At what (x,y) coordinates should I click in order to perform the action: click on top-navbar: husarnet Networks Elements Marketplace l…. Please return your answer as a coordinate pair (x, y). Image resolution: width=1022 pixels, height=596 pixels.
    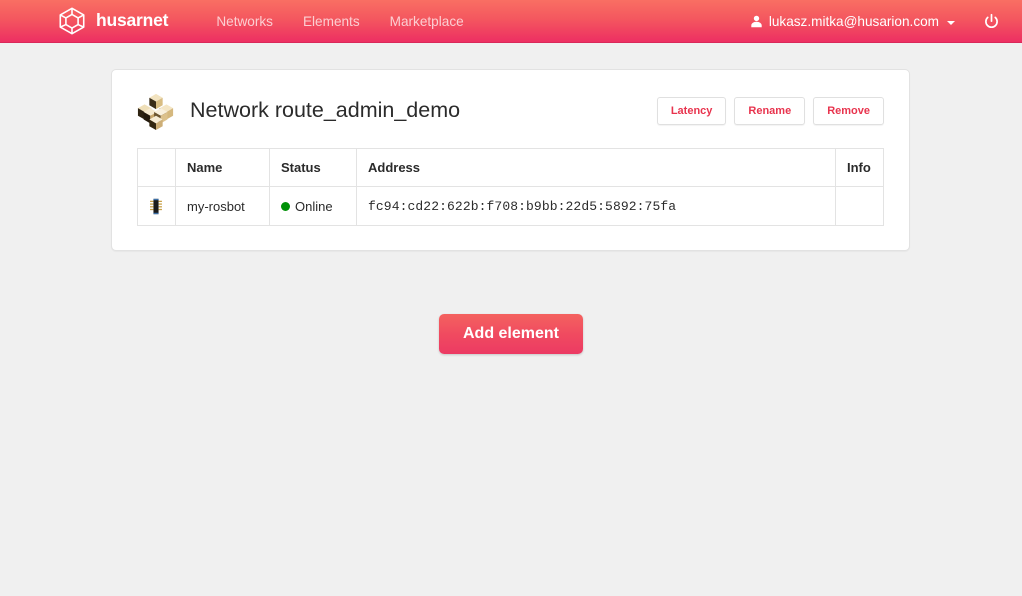
    Looking at the image, I should click on (511, 21).